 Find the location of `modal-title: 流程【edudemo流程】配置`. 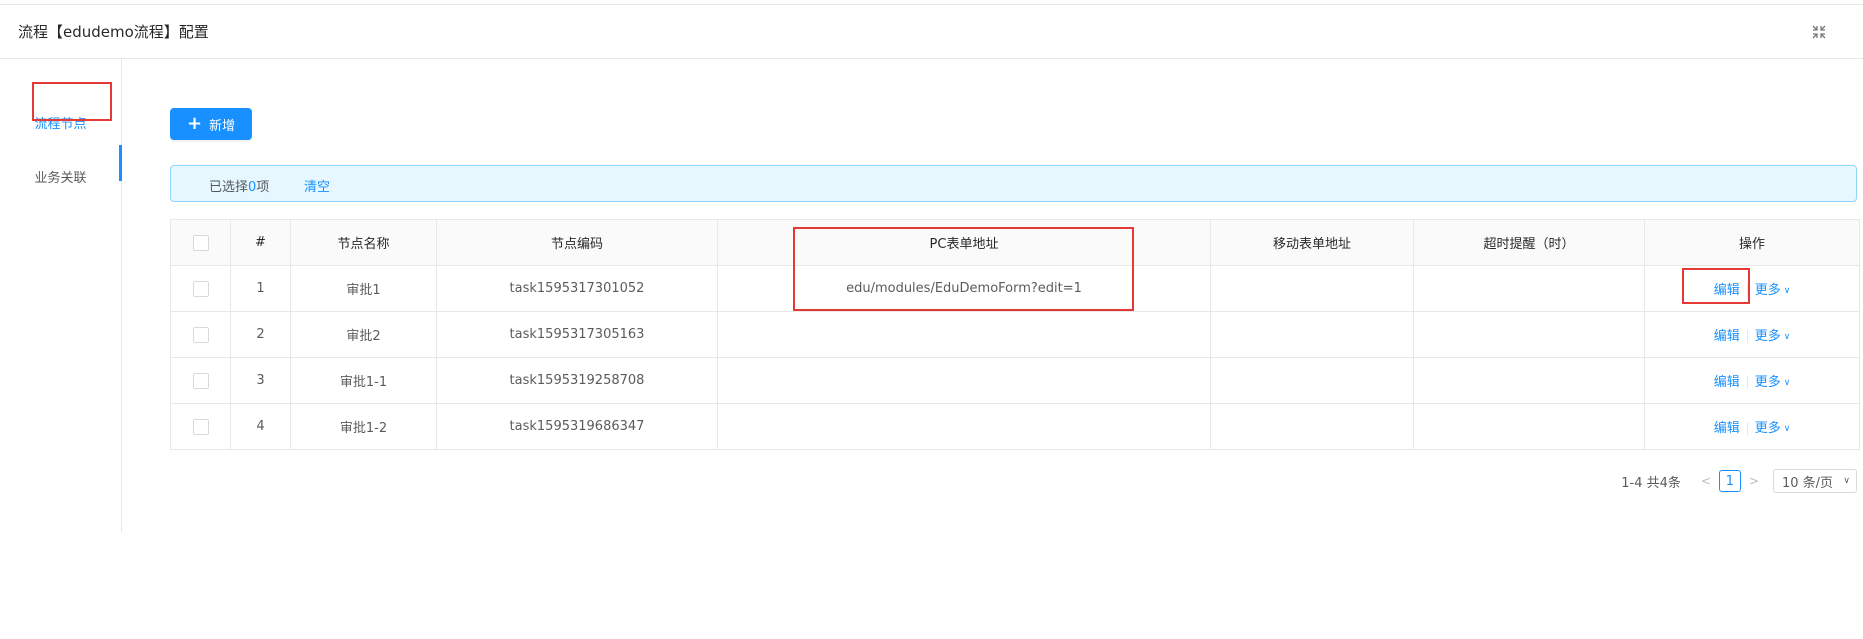

modal-title: 流程【edudemo流程】配置 is located at coordinates (113, 32).